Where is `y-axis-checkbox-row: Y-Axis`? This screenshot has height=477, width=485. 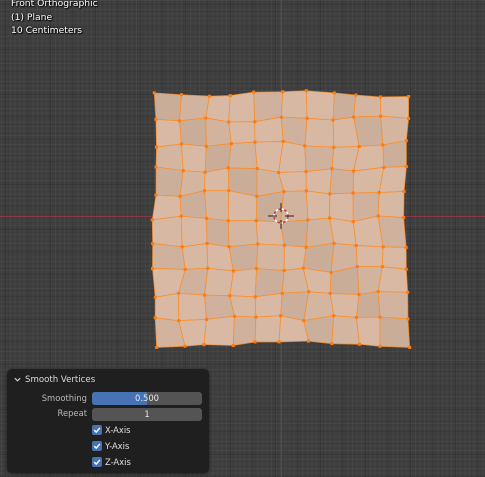
y-axis-checkbox-row: Y-Axis is located at coordinates (110, 446).